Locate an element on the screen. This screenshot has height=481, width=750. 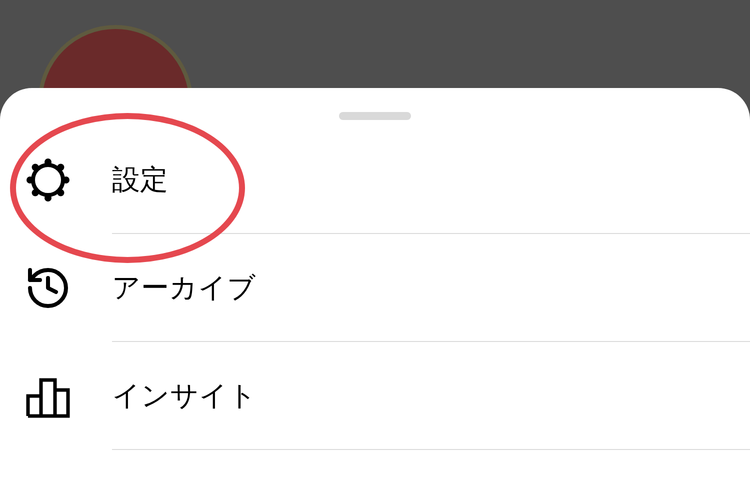
drag-handle is located at coordinates (375, 116).